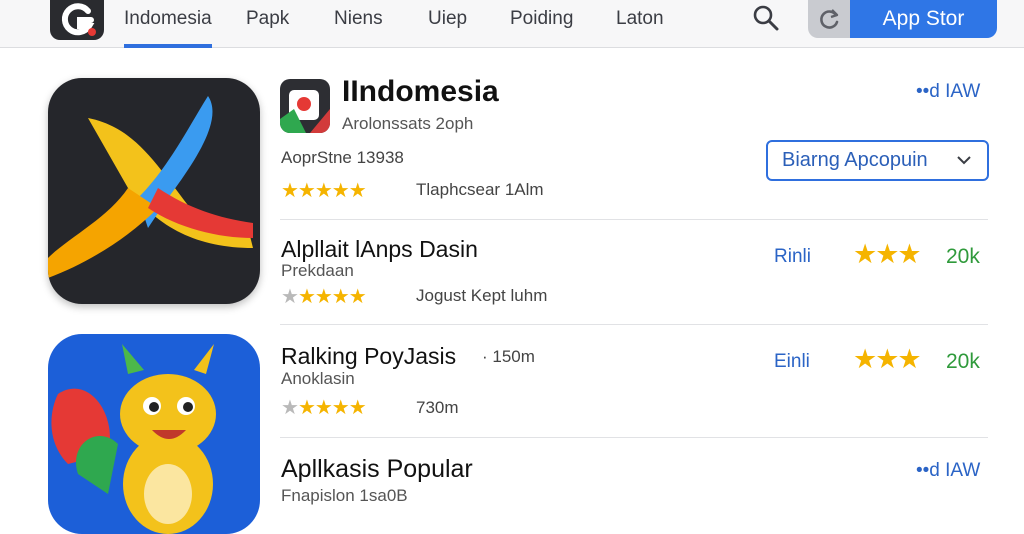  What do you see at coordinates (766, 20) in the screenshot?
I see `search-icon` at bounding box center [766, 20].